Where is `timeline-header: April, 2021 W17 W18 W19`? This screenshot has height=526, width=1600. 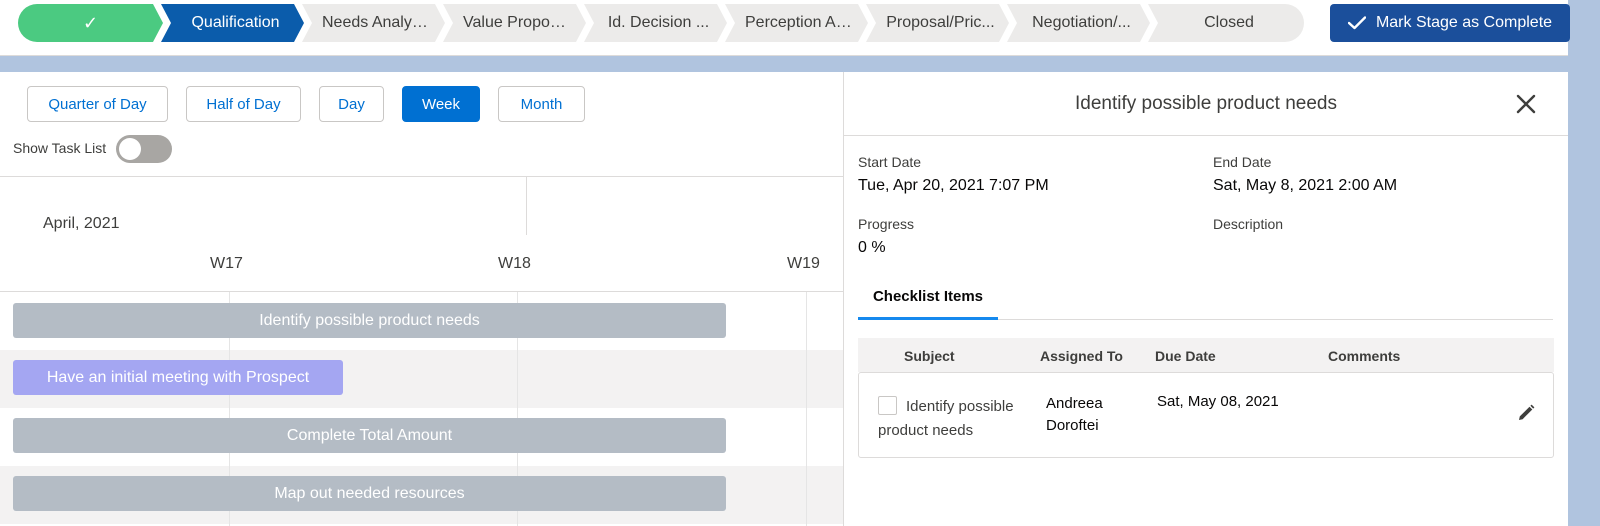 timeline-header: April, 2021 W17 W18 W19 is located at coordinates (421, 234).